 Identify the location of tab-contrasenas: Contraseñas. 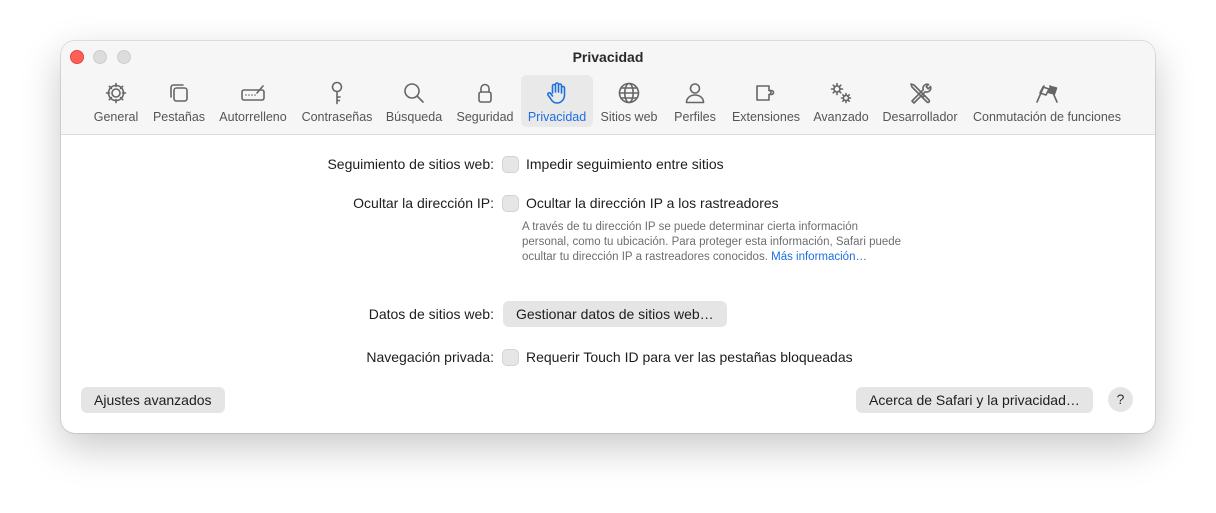
(337, 101).